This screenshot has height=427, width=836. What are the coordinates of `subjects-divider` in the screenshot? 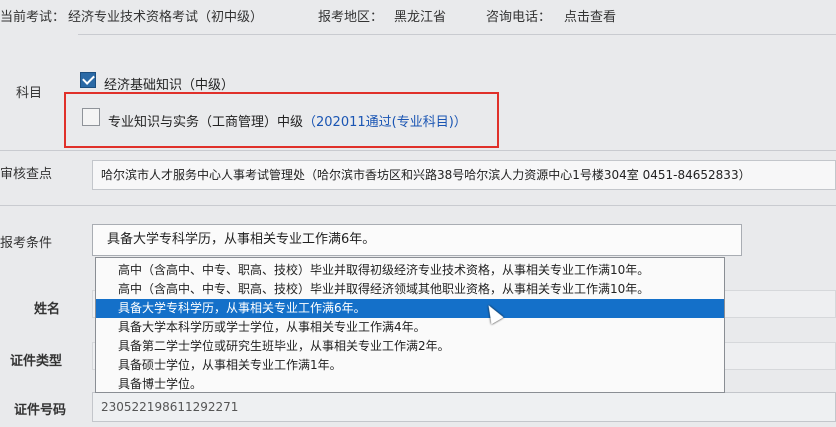 It's located at (418, 150).